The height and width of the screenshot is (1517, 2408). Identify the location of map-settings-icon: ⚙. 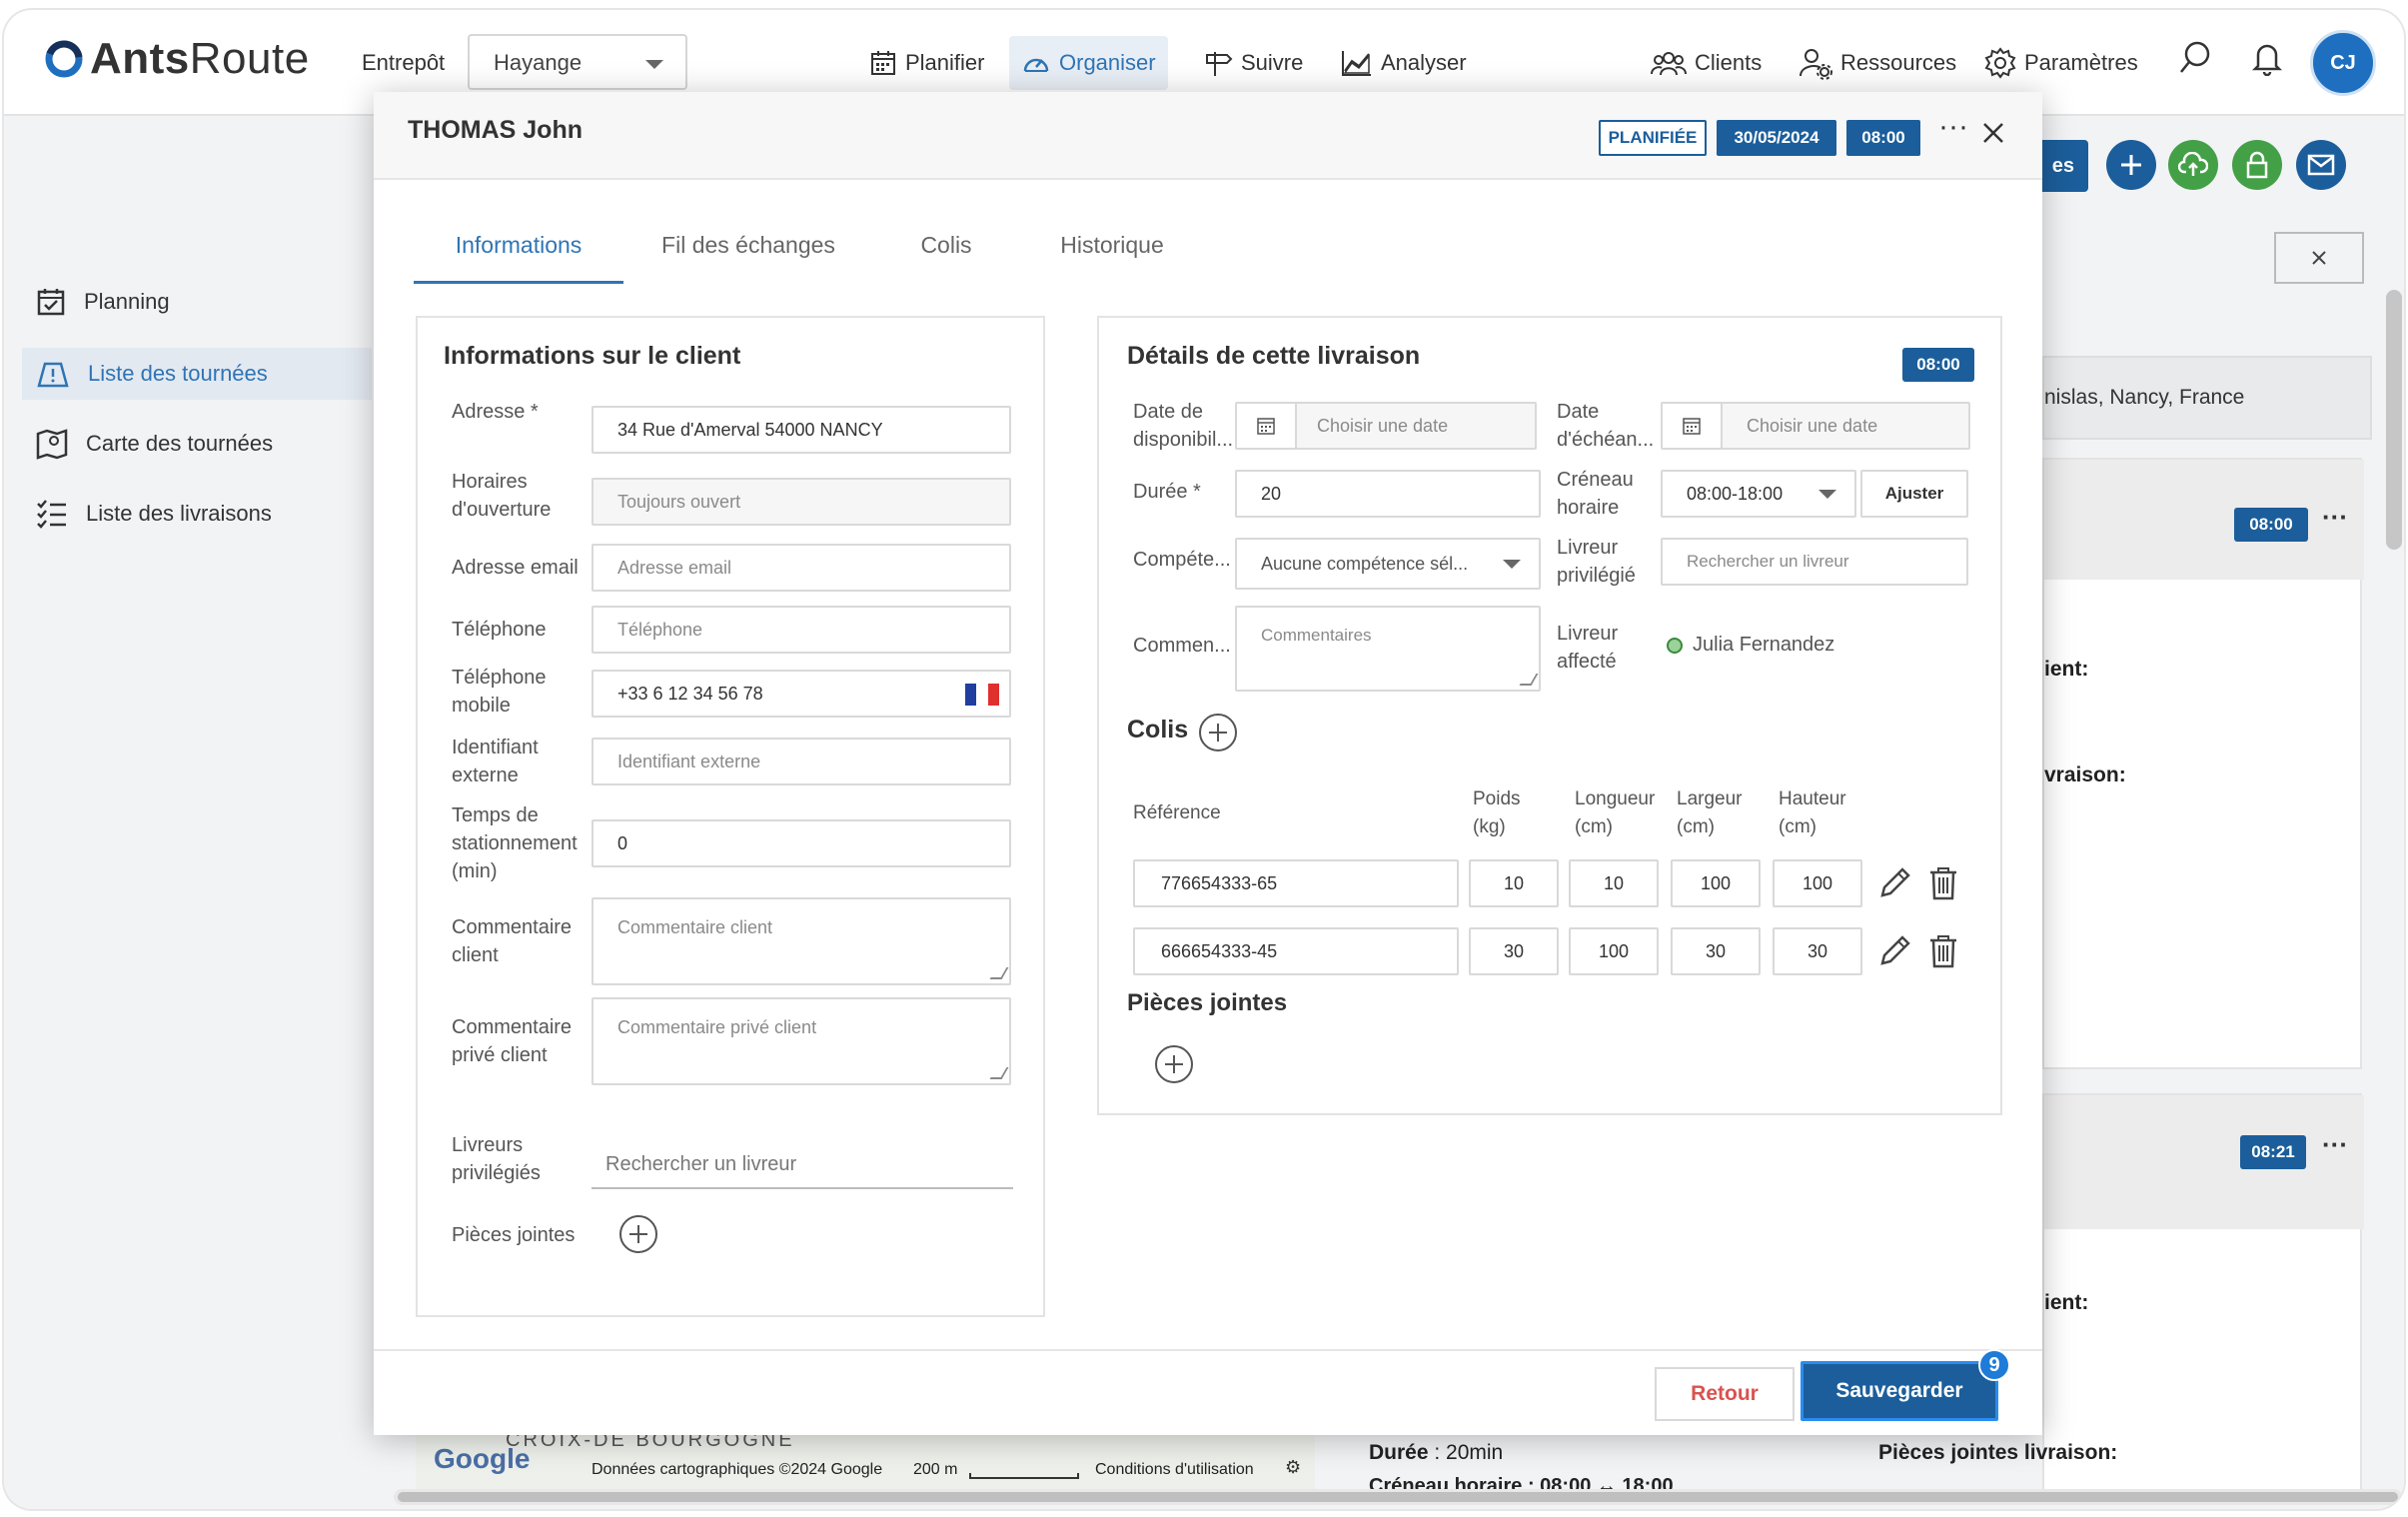
(1293, 1467).